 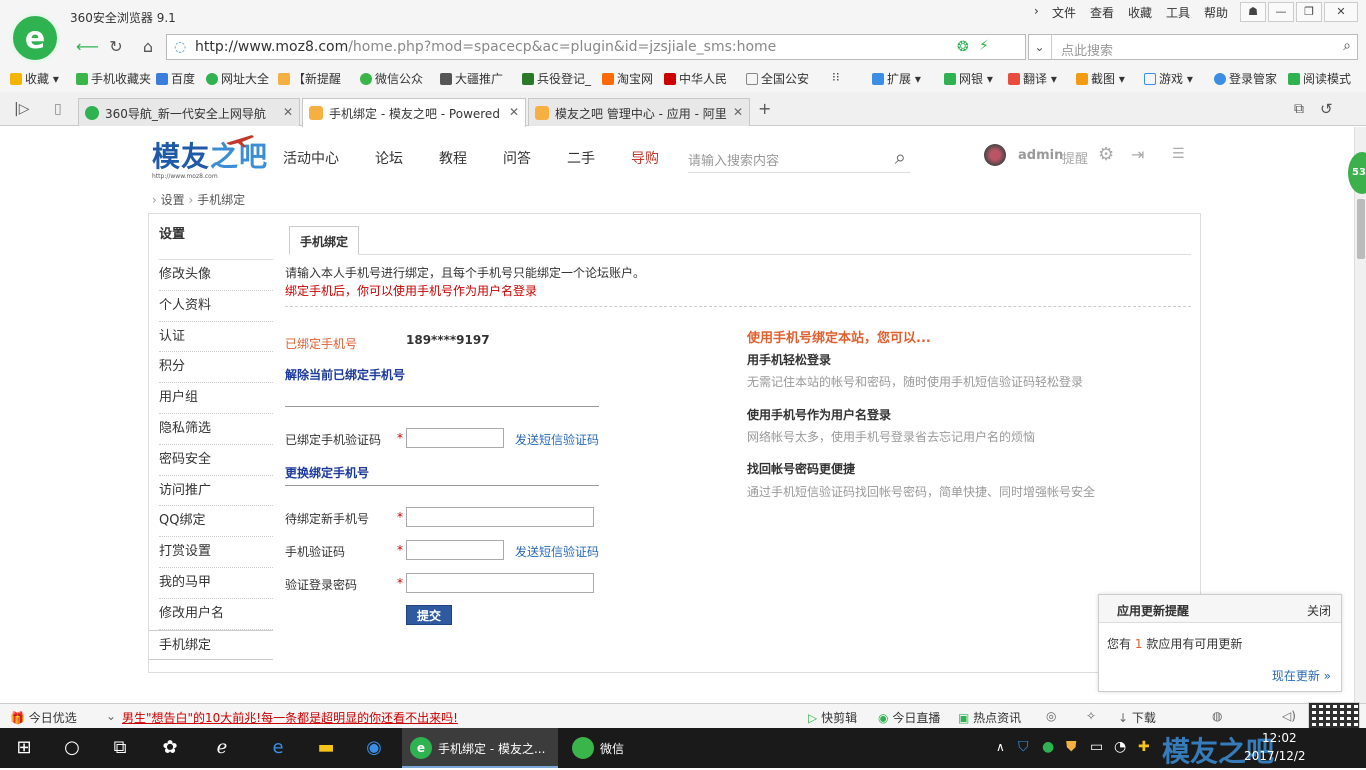 I want to click on nav-shopping-guide: 导购, so click(x=645, y=158).